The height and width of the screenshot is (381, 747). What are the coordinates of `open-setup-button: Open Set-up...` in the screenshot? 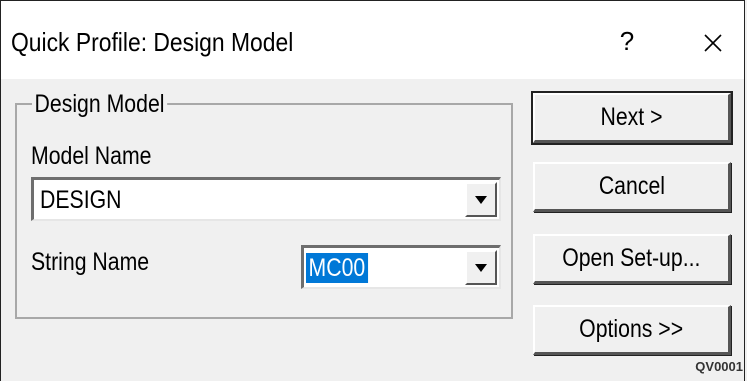 It's located at (632, 259).